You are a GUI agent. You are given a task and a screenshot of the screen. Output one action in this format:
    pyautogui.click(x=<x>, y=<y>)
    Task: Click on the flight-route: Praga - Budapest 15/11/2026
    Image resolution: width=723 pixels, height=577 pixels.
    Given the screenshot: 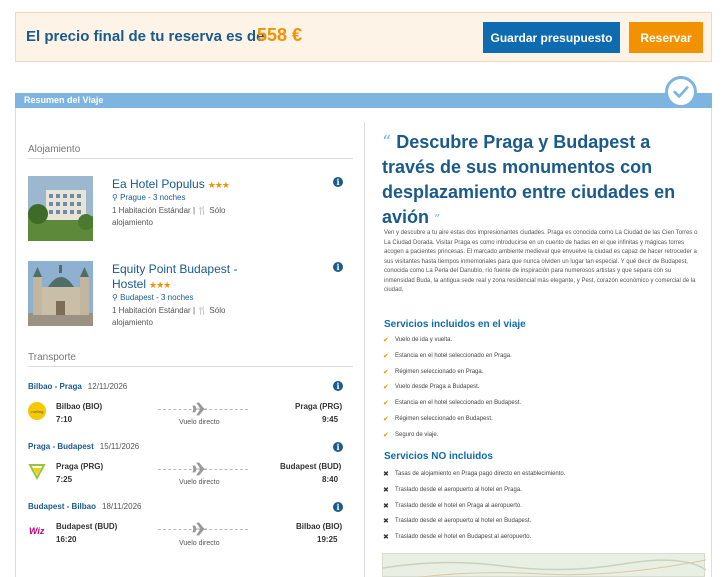 What is the action you would take?
    pyautogui.click(x=84, y=446)
    